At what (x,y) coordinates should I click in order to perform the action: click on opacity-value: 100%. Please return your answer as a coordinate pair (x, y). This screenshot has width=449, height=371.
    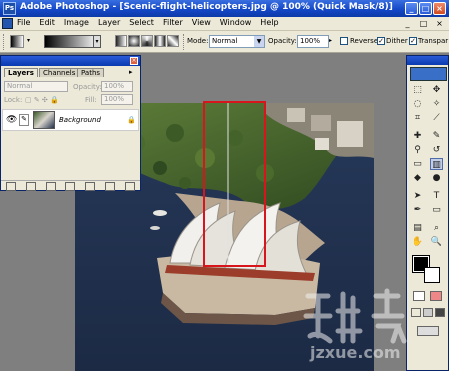
    Looking at the image, I should click on (310, 41).